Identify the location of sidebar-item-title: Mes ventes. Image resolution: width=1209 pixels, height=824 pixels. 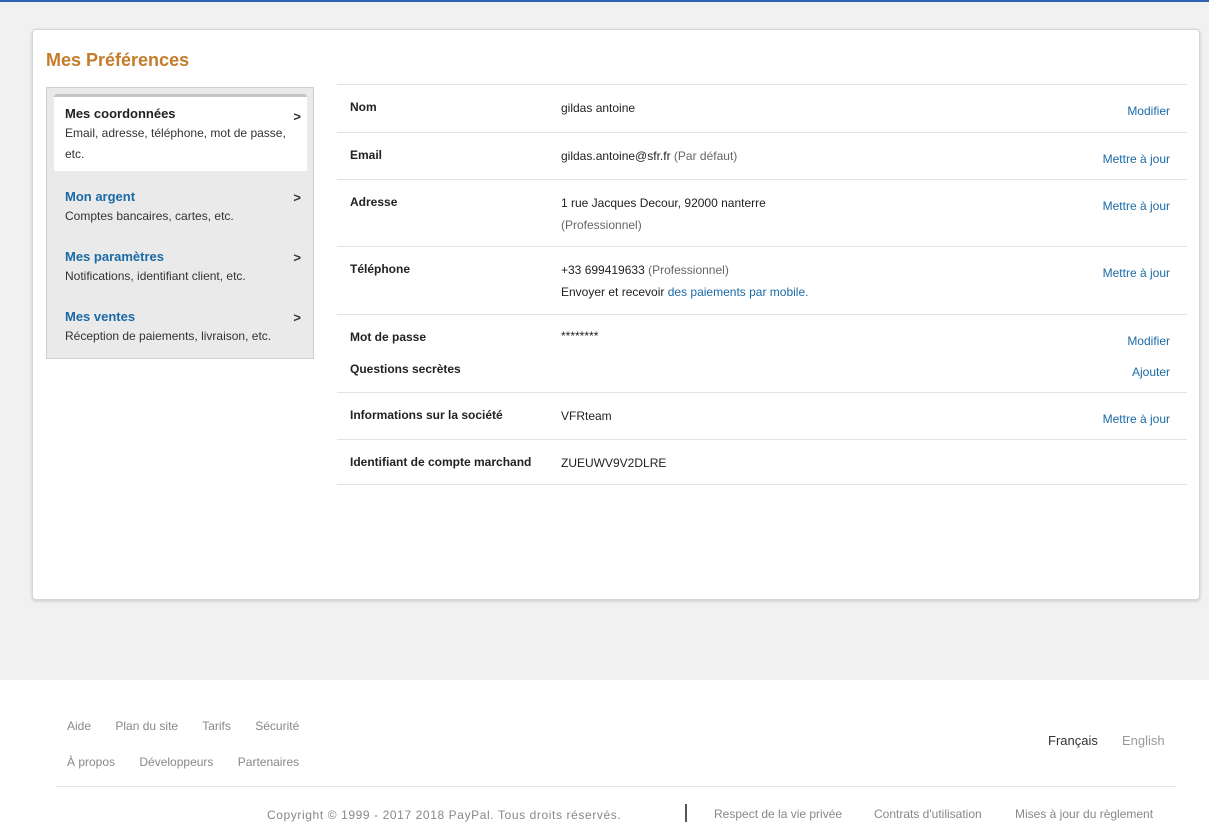
(100, 316).